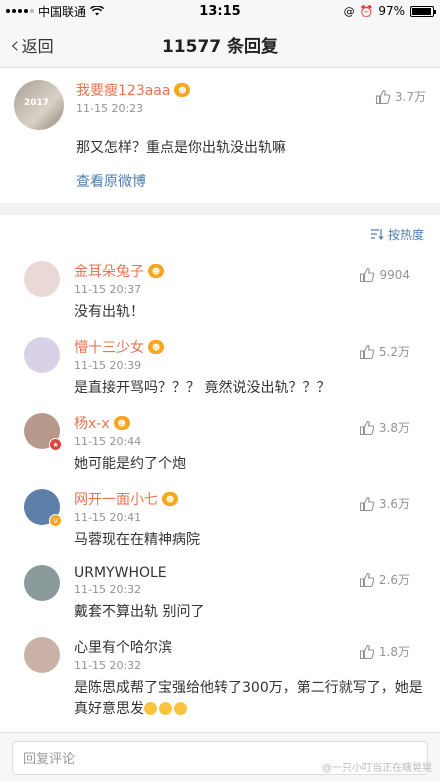  What do you see at coordinates (225, 444) in the screenshot?
I see `comment-header: ★ 杨x-x ☻ 11-15 20:44 她可能是约了个炮 3.8万` at bounding box center [225, 444].